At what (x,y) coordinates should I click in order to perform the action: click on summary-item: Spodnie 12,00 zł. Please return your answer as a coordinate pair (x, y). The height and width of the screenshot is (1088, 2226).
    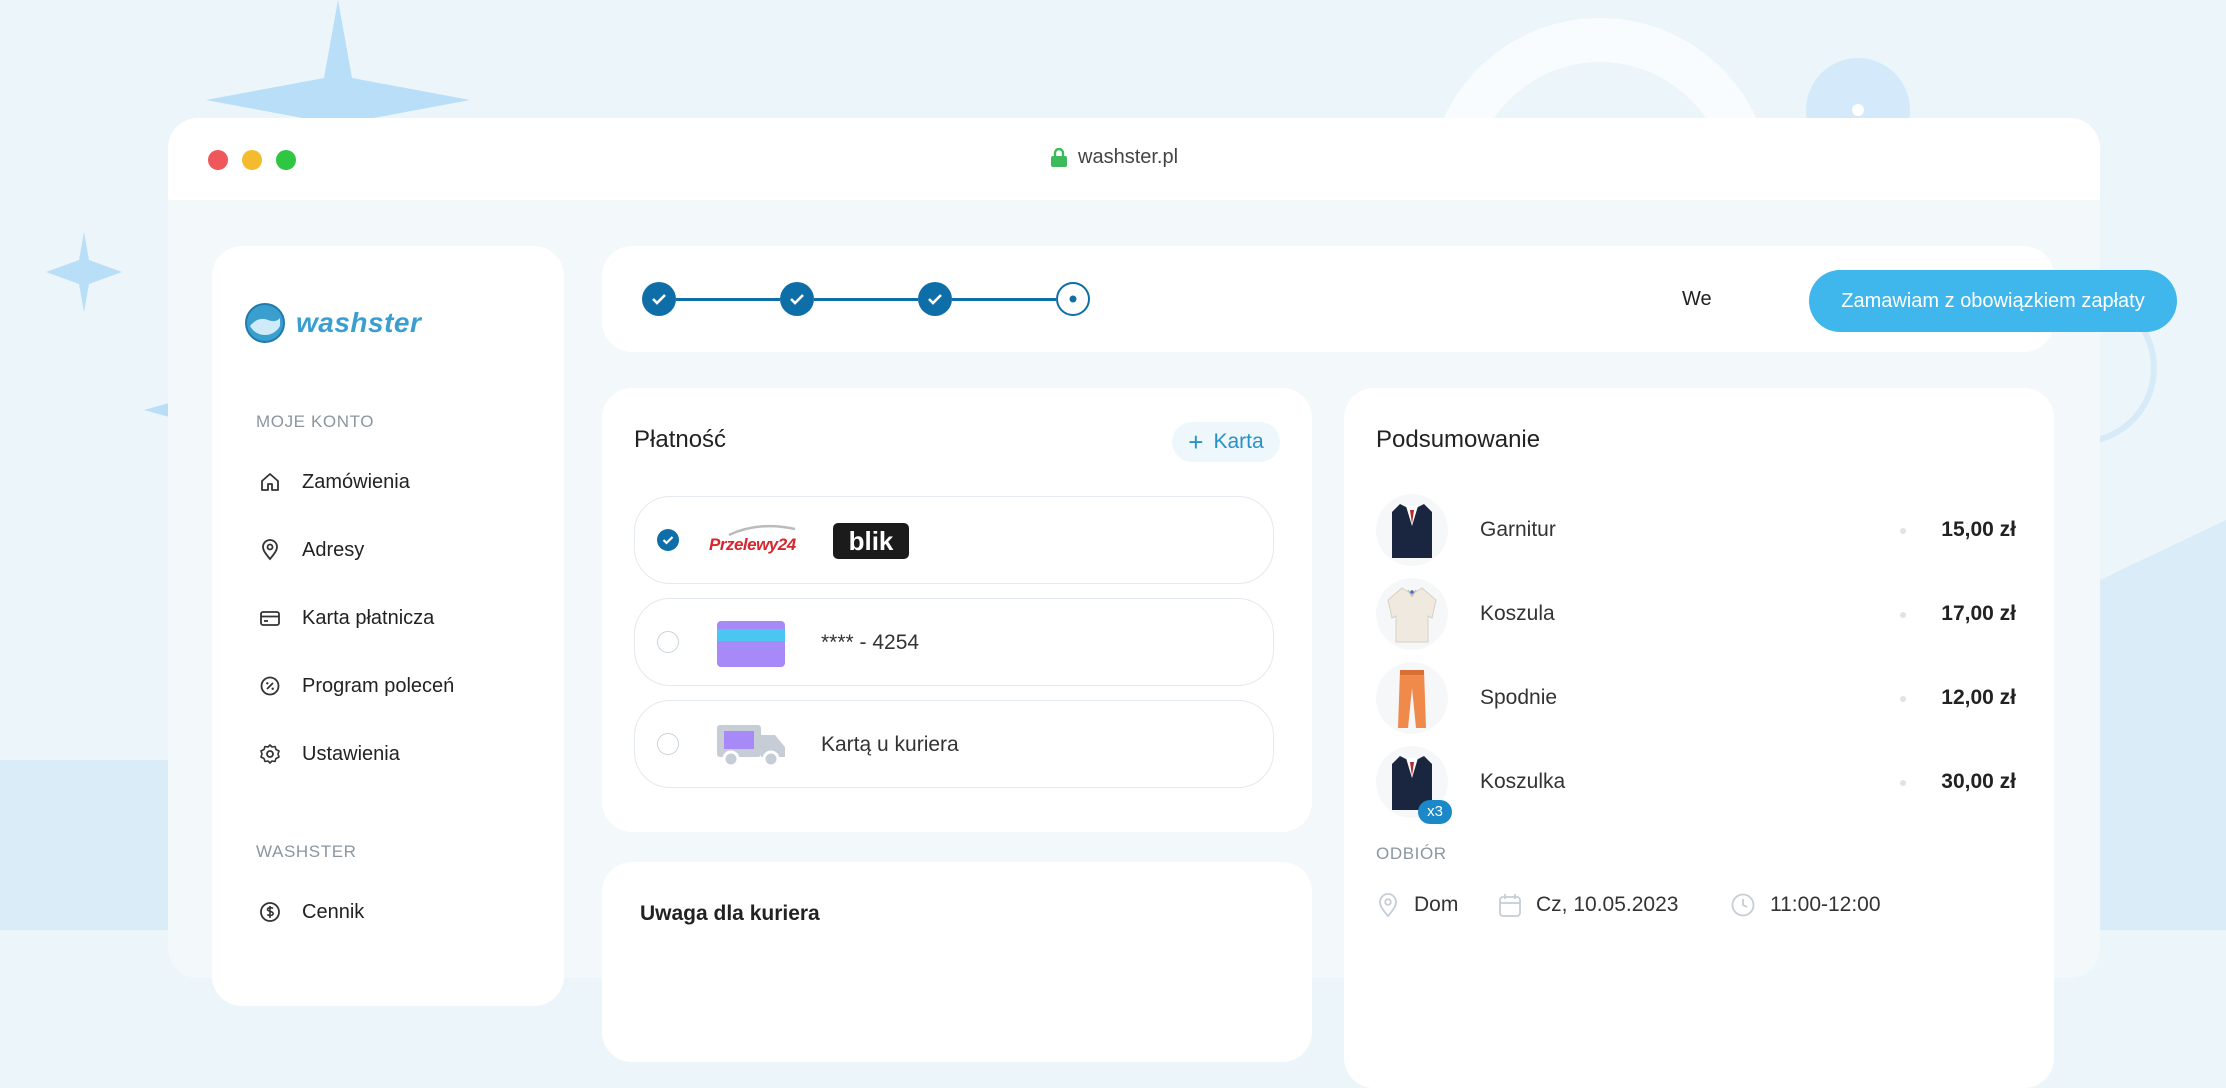
    Looking at the image, I should click on (1696, 698).